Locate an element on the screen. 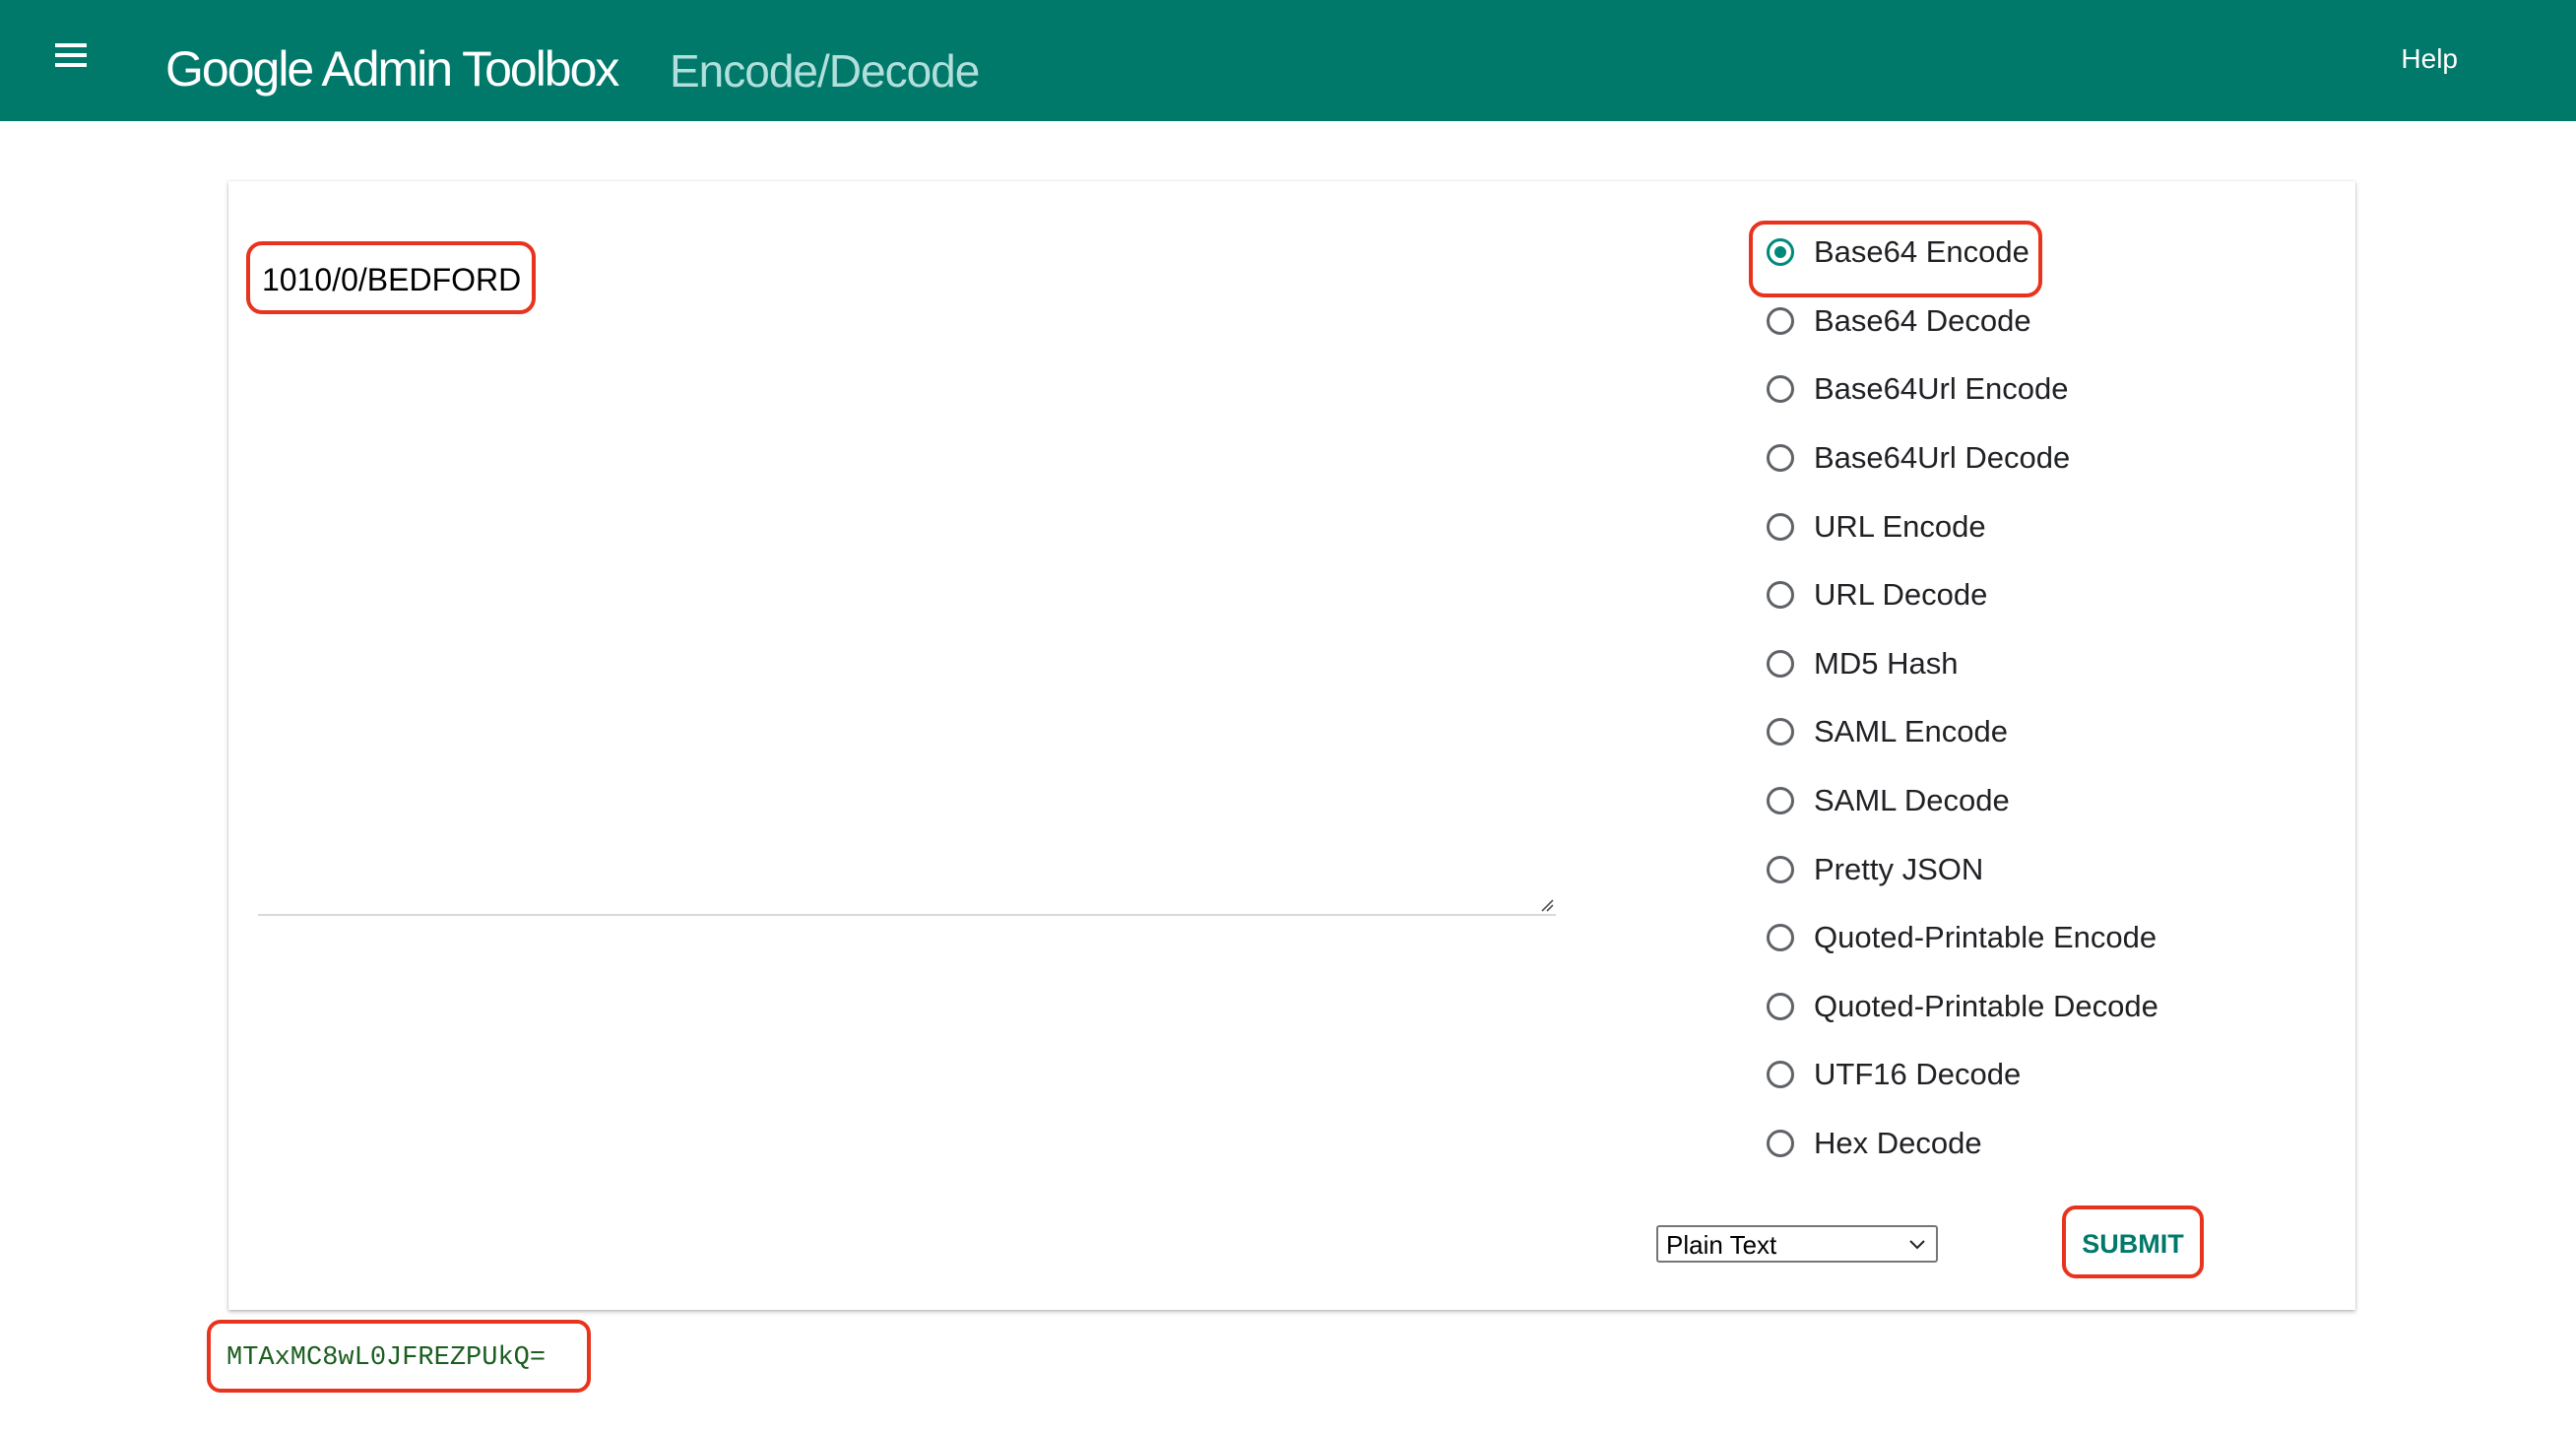 The width and height of the screenshot is (2576, 1432). help-link: Help is located at coordinates (2429, 59).